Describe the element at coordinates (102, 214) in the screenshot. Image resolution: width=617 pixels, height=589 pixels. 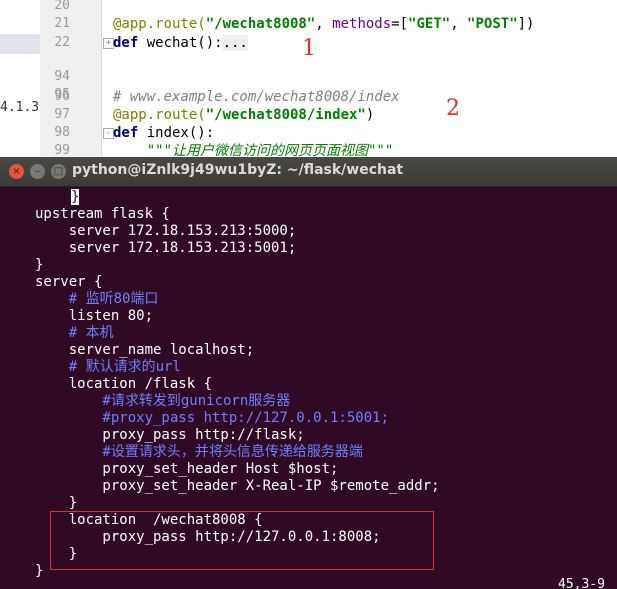
I see `config-line: upstream flask {` at that location.